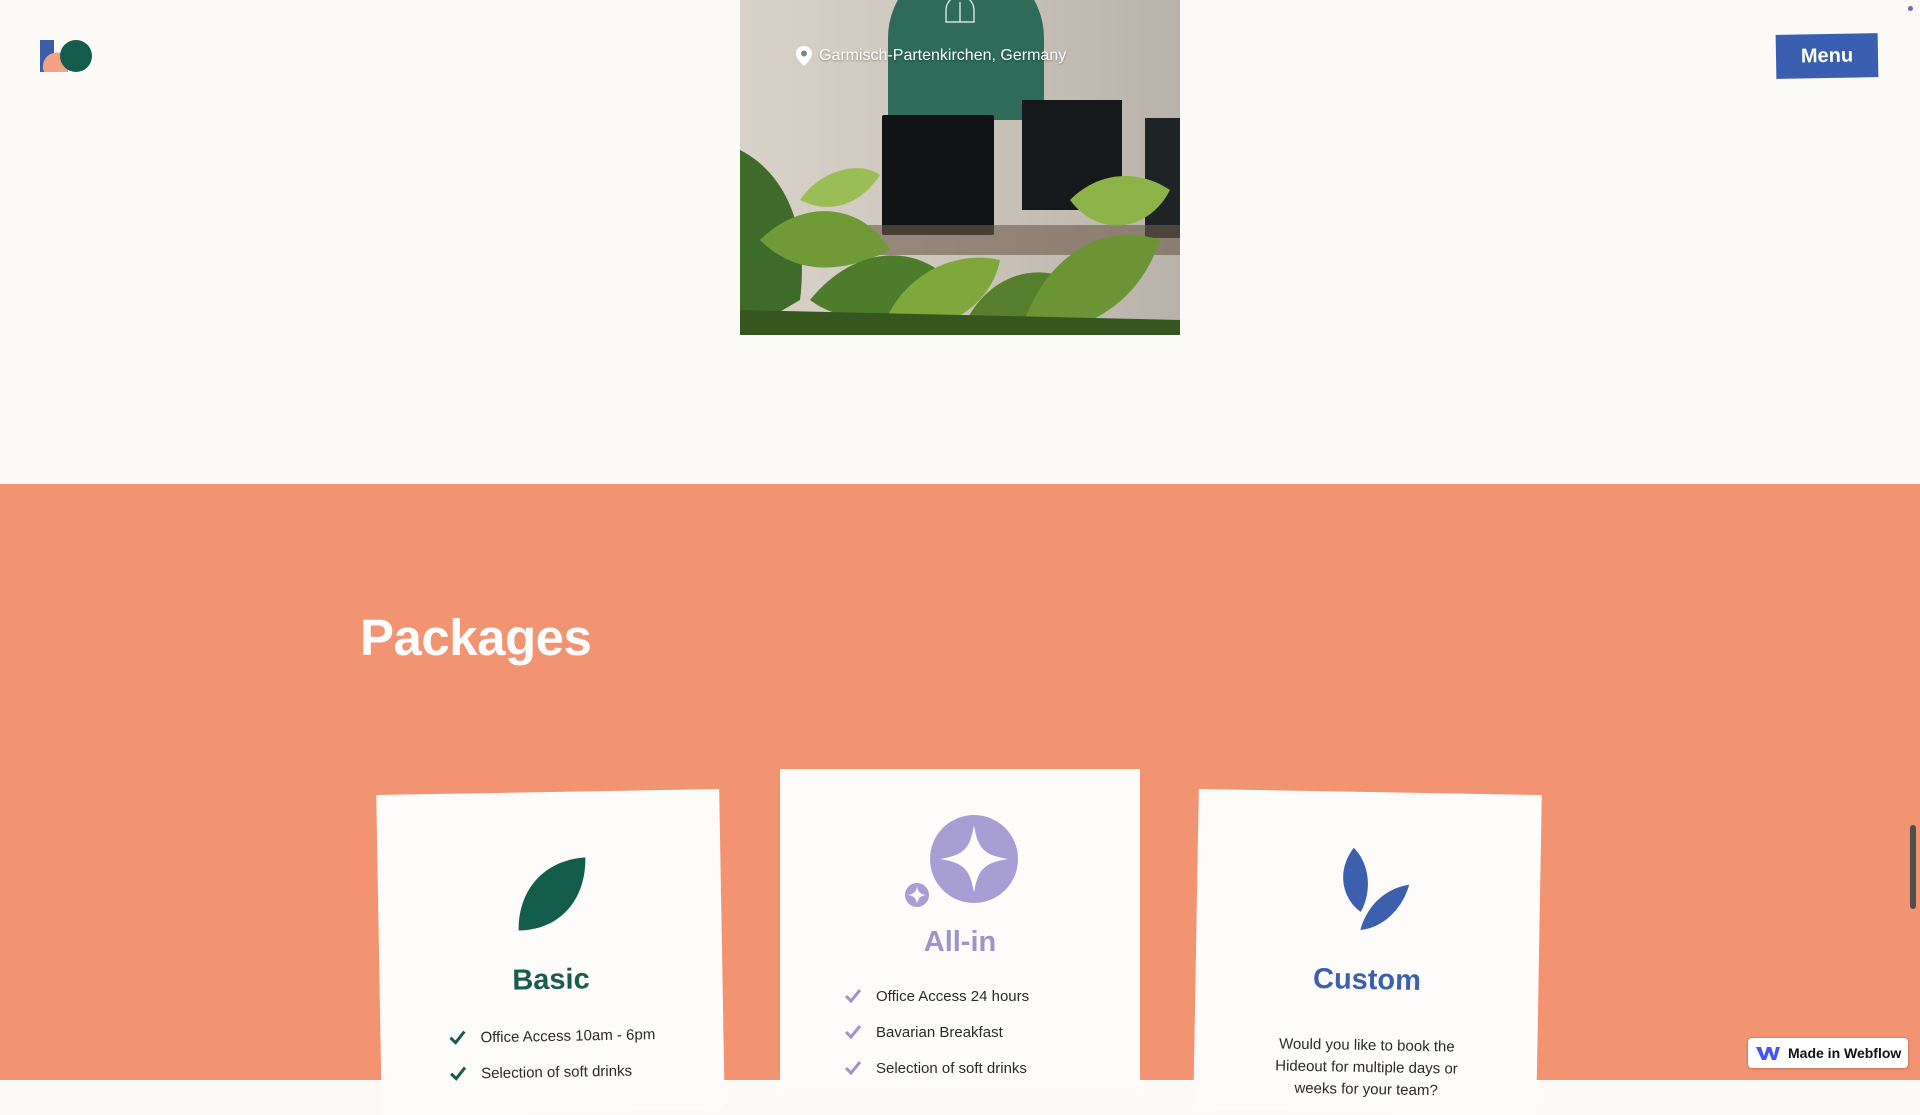 Image resolution: width=1920 pixels, height=1115 pixels. I want to click on section-title: Packages, so click(476, 637).